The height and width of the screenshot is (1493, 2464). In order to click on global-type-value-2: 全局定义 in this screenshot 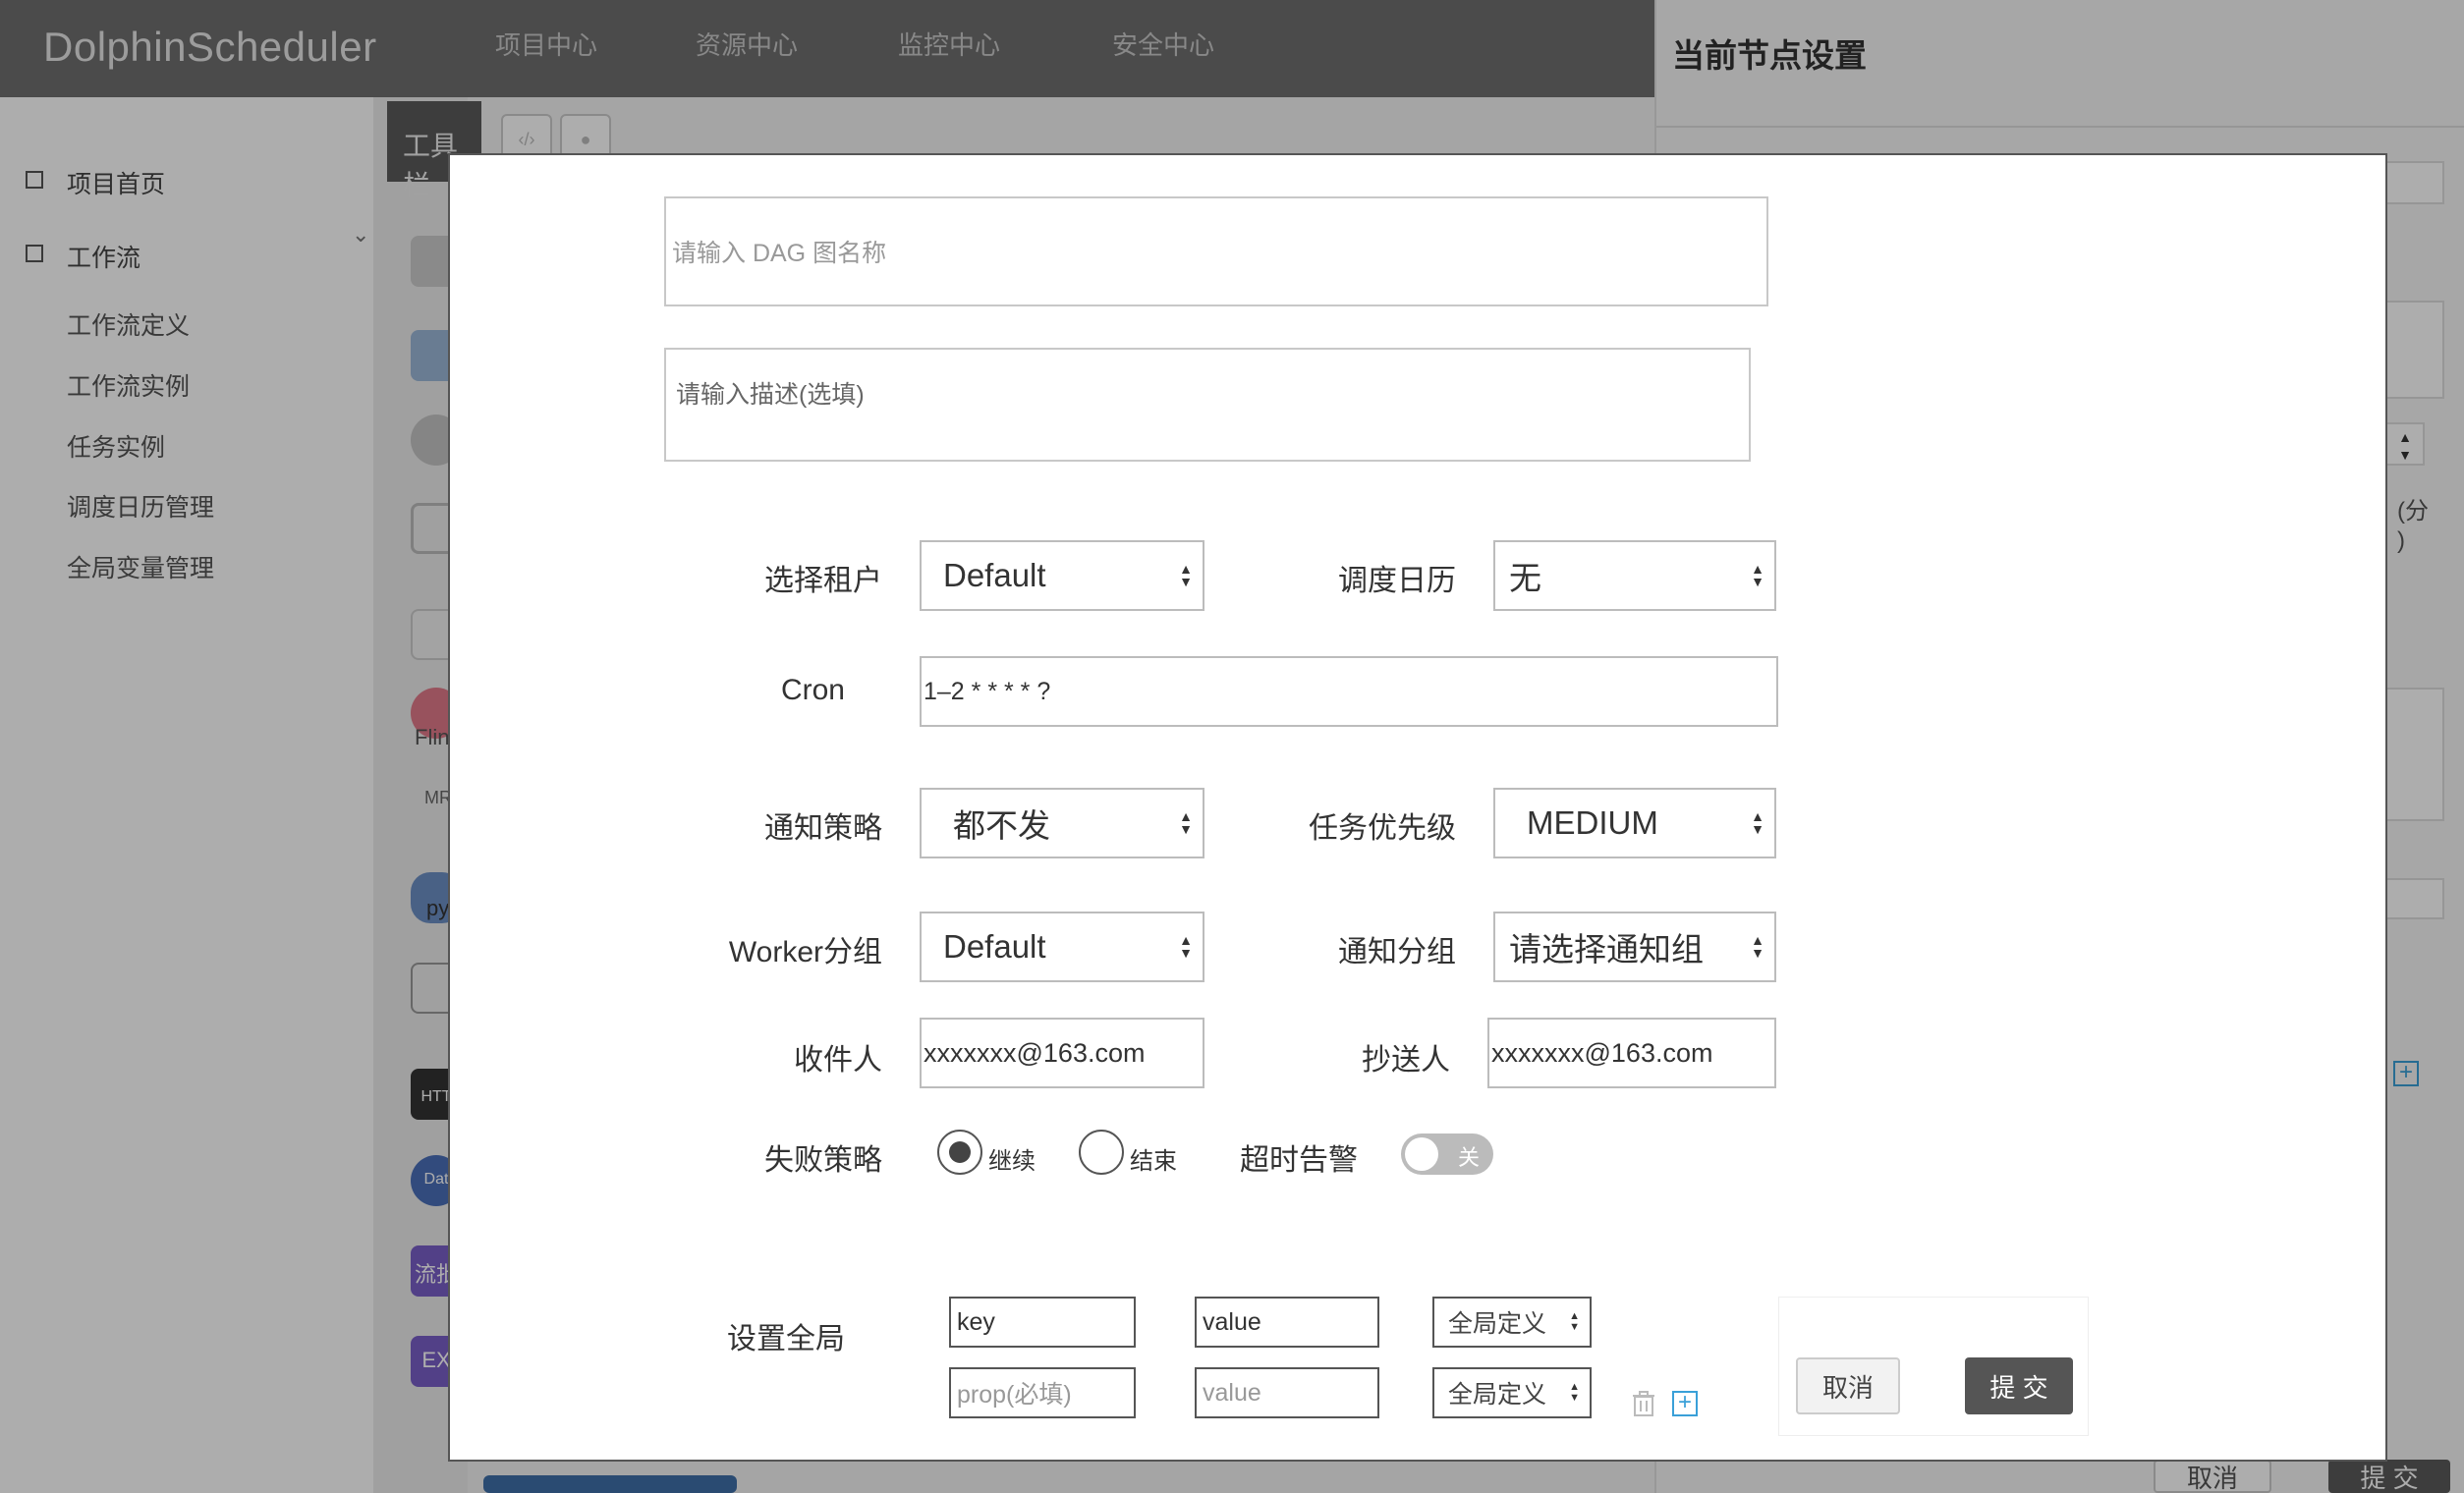, I will do `click(1497, 1395)`.